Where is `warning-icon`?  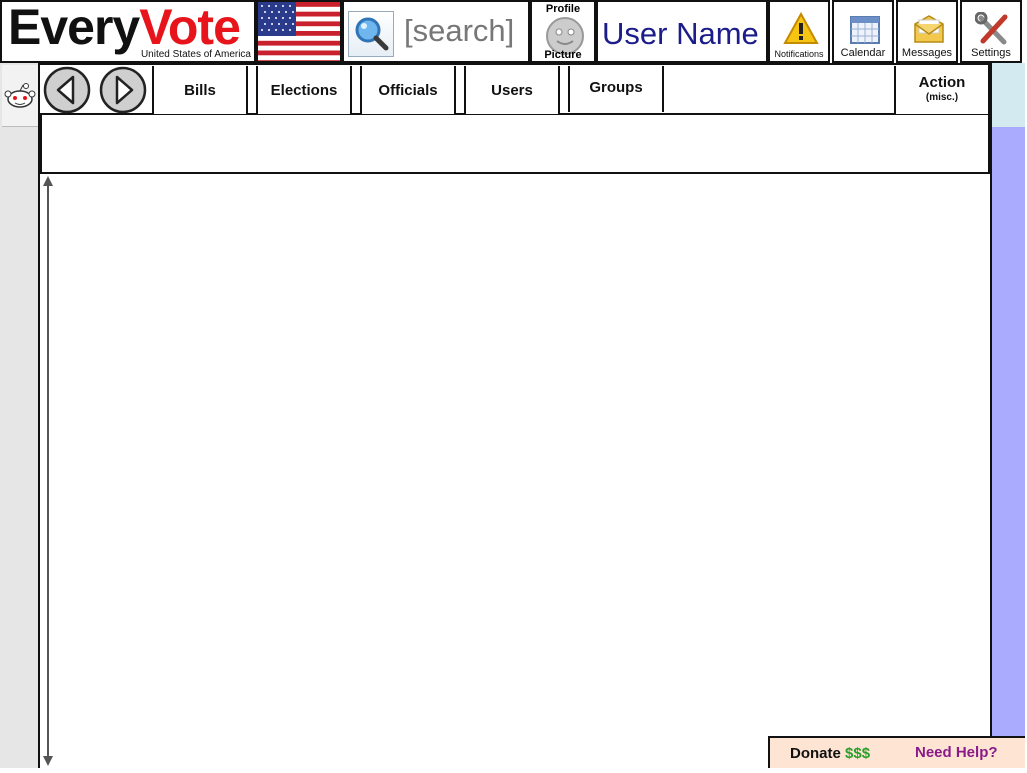 warning-icon is located at coordinates (801, 28).